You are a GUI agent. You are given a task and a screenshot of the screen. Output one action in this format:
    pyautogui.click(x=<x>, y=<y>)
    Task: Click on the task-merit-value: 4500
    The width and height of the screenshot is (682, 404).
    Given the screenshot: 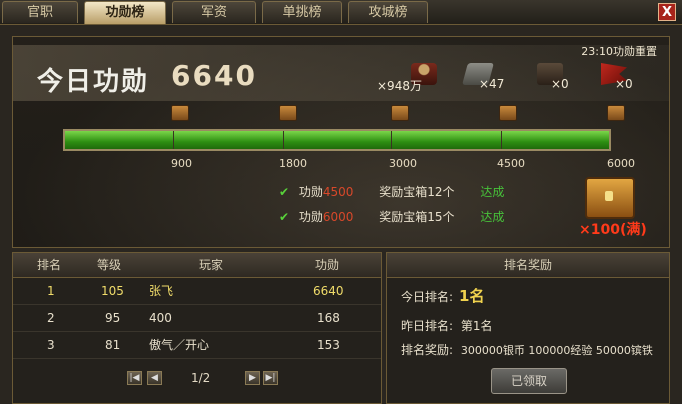 What is the action you would take?
    pyautogui.click(x=338, y=192)
    